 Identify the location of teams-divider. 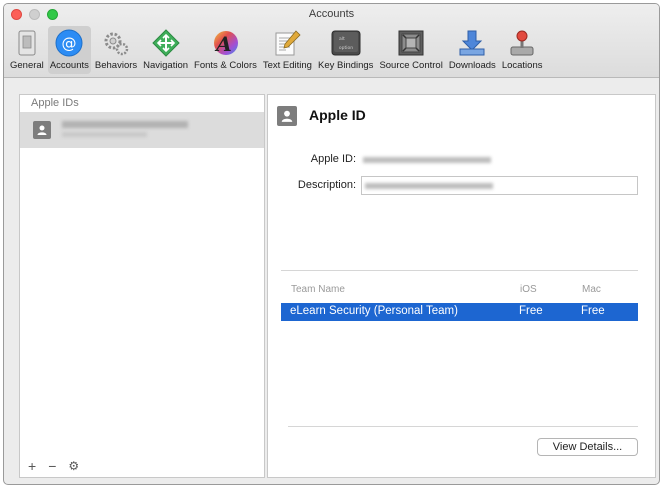
(459, 270).